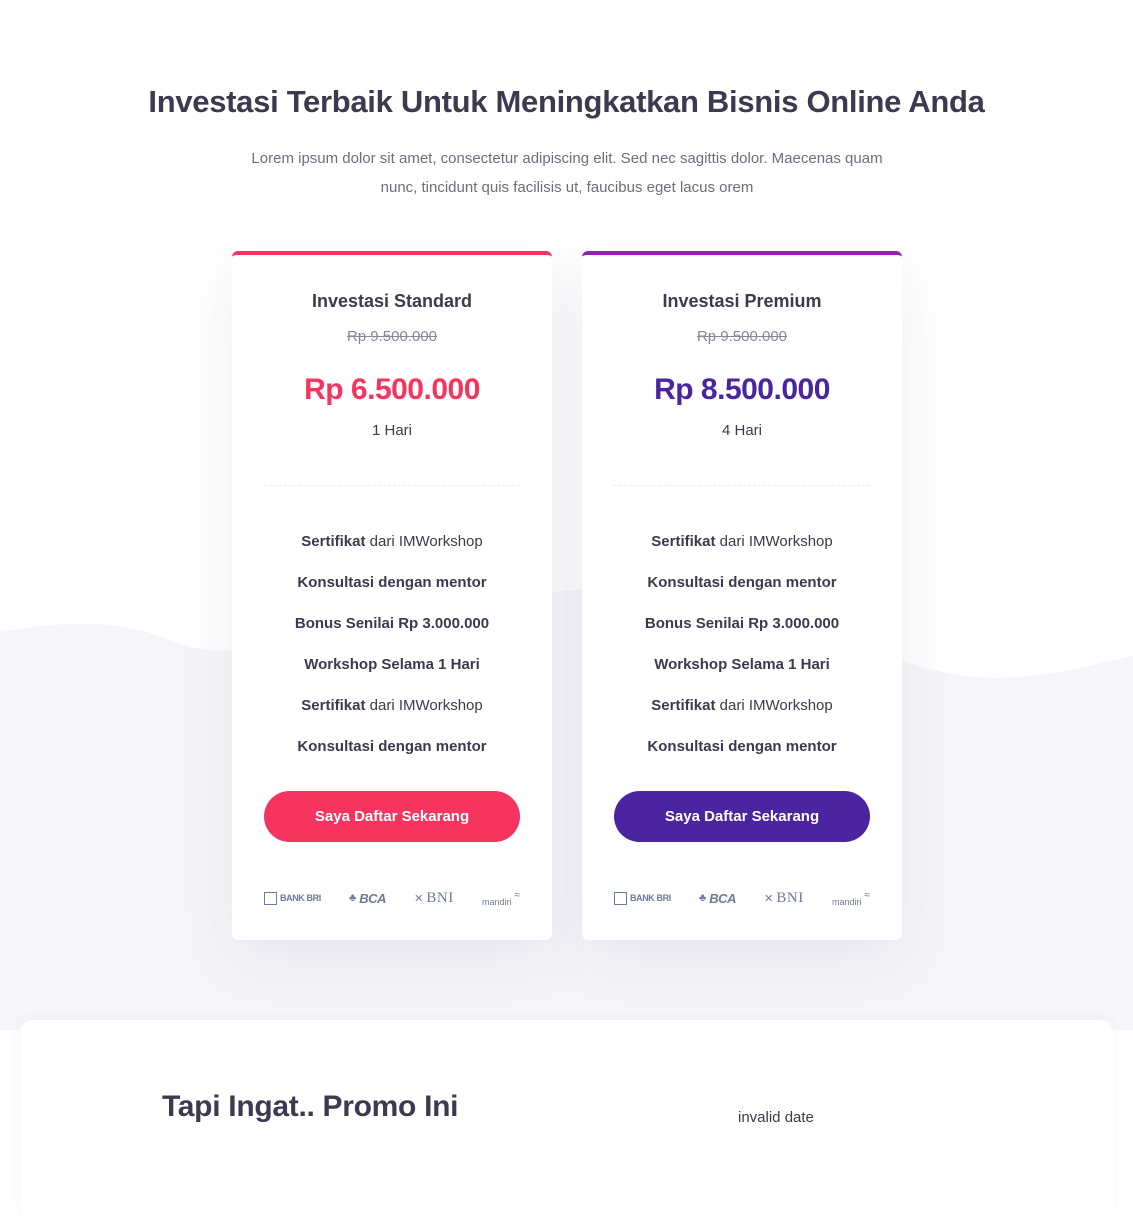  I want to click on countdown-date: invalid date, so click(776, 1117).